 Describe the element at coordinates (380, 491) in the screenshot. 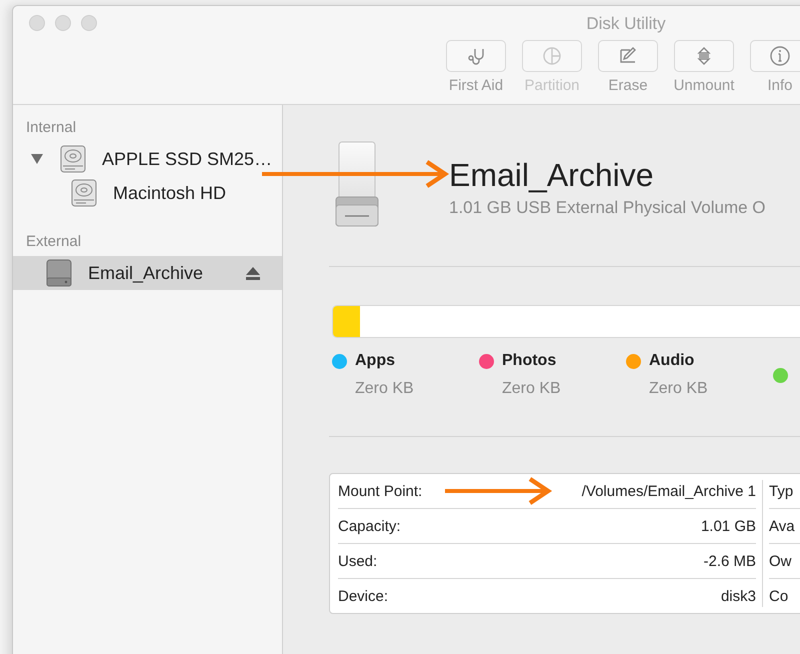

I see `info-label: Mount Point:` at that location.